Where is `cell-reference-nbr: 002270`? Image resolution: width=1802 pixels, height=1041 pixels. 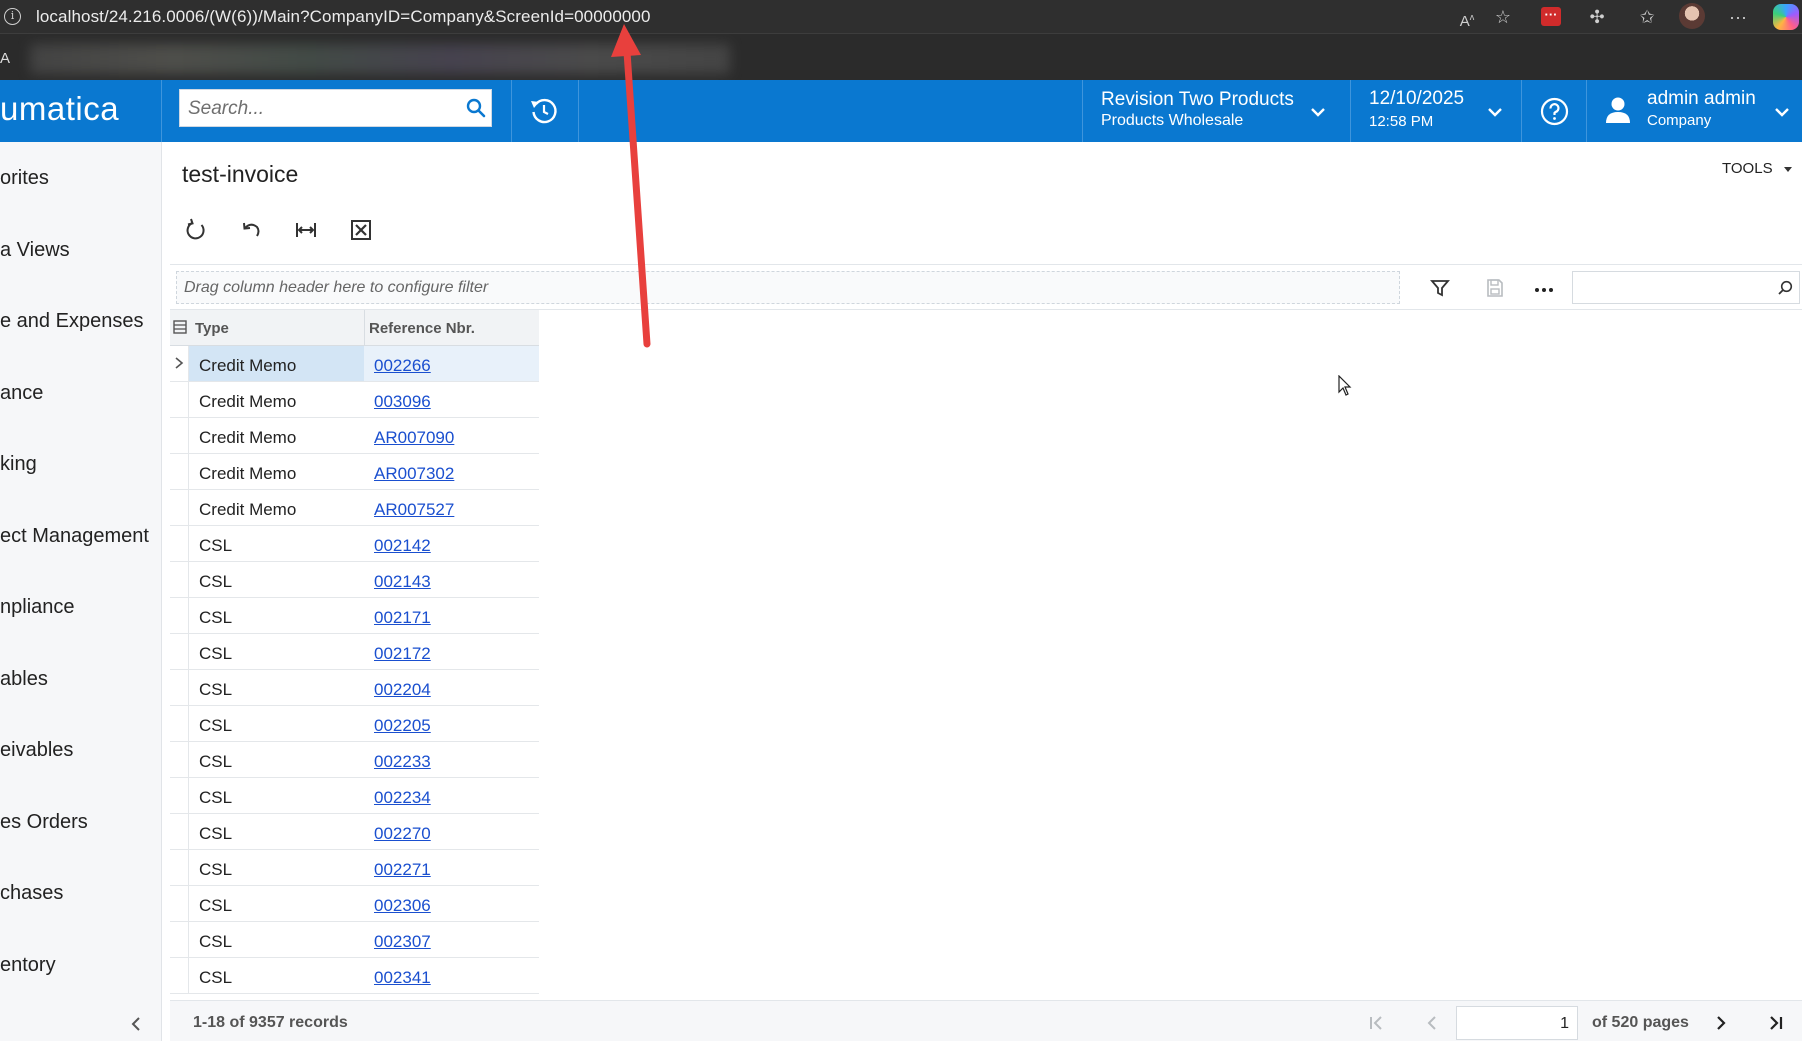 cell-reference-nbr: 002270 is located at coordinates (451, 831).